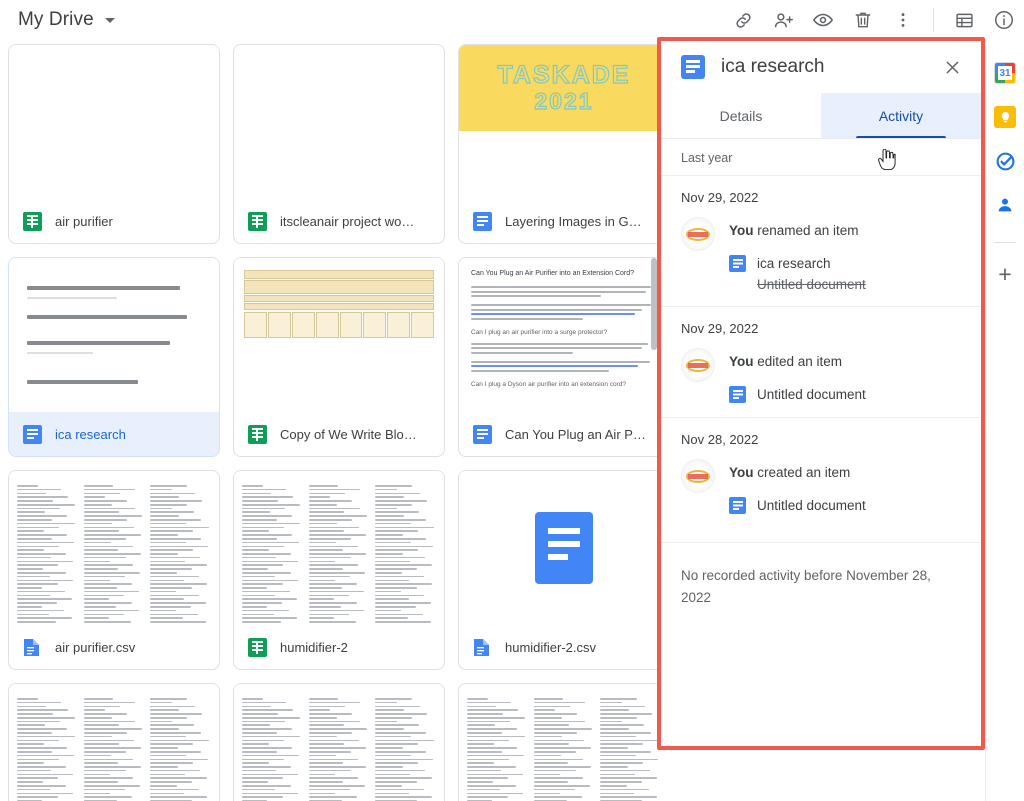 The image size is (1024, 801). I want to click on file-card: humidifier-2.csv, so click(559, 570).